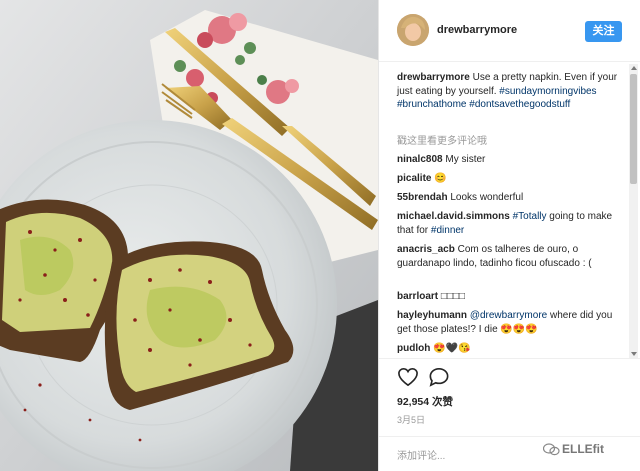  What do you see at coordinates (511, 297) in the screenshot?
I see `comment-item: barrloart □□□□` at bounding box center [511, 297].